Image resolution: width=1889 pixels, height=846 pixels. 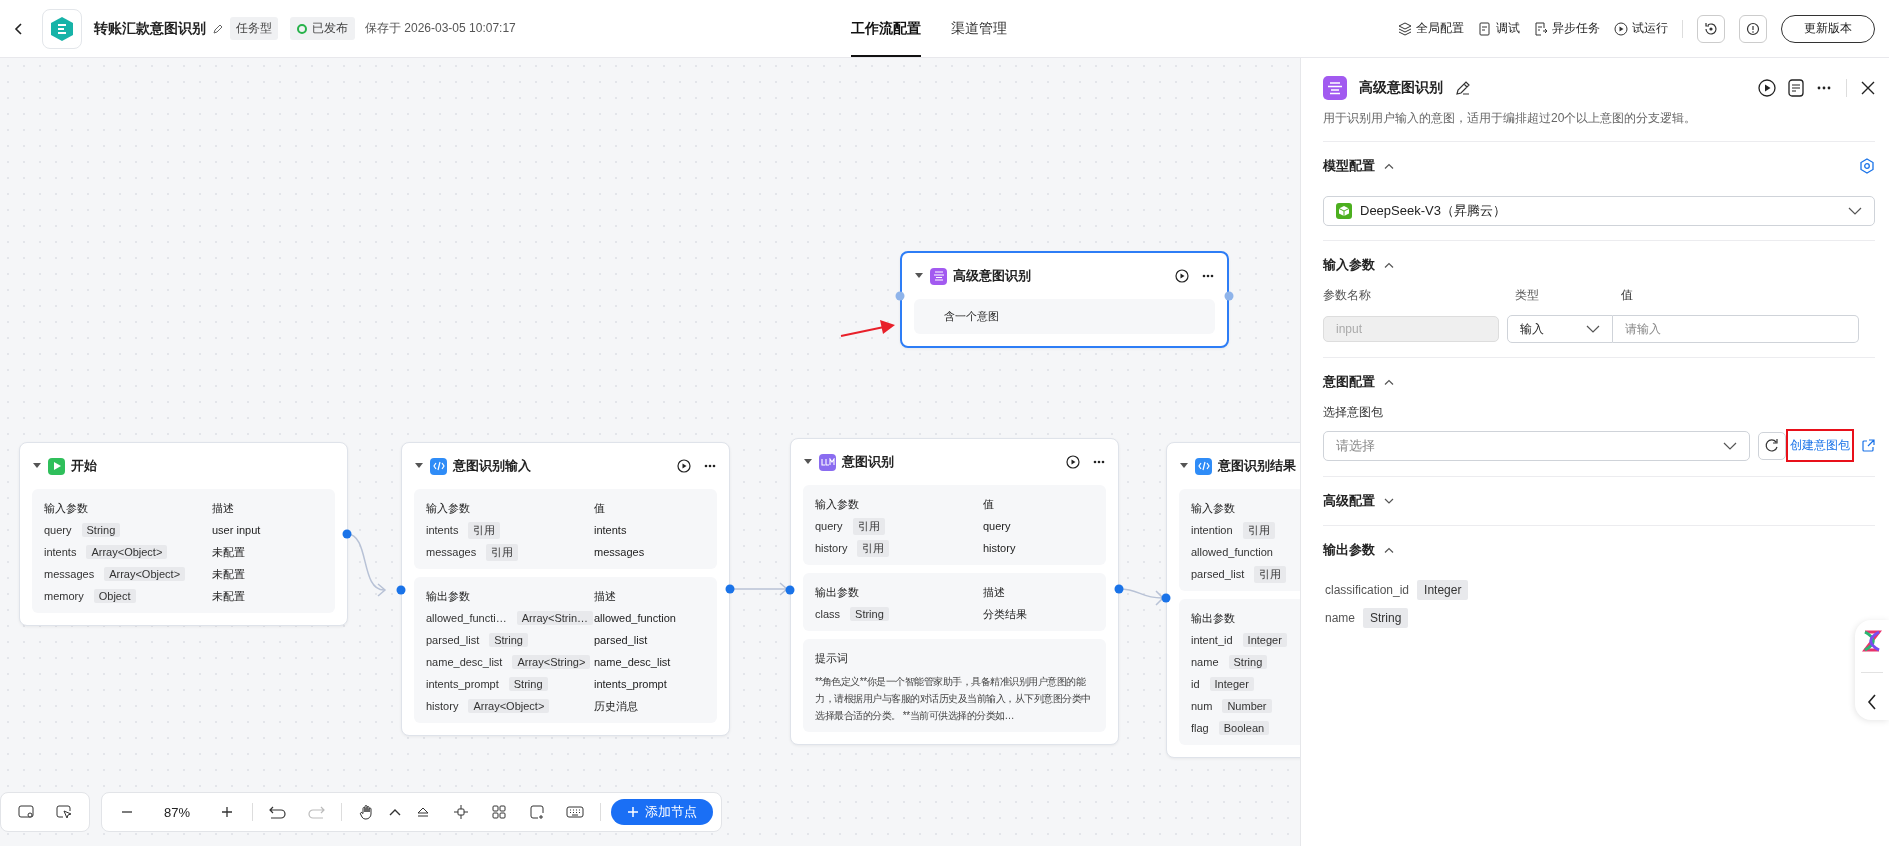 I want to click on section-title: 输入参数, so click(x=1349, y=265).